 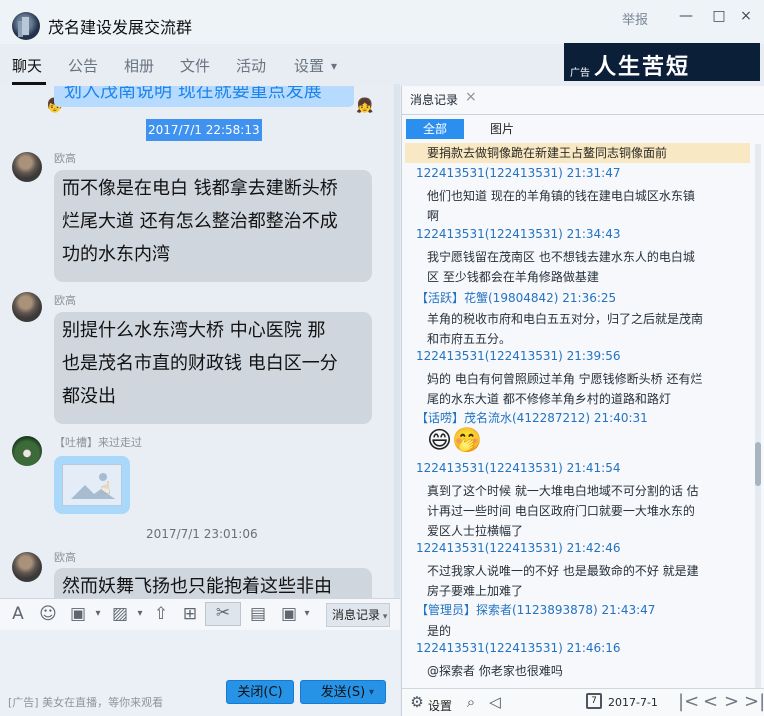 What do you see at coordinates (213, 226) in the screenshot?
I see `message-bubble: 而不像是在电白 钱都拿去建断头桥 烂尾大道 还有怎么整治都整治不成 功的水东内湾` at bounding box center [213, 226].